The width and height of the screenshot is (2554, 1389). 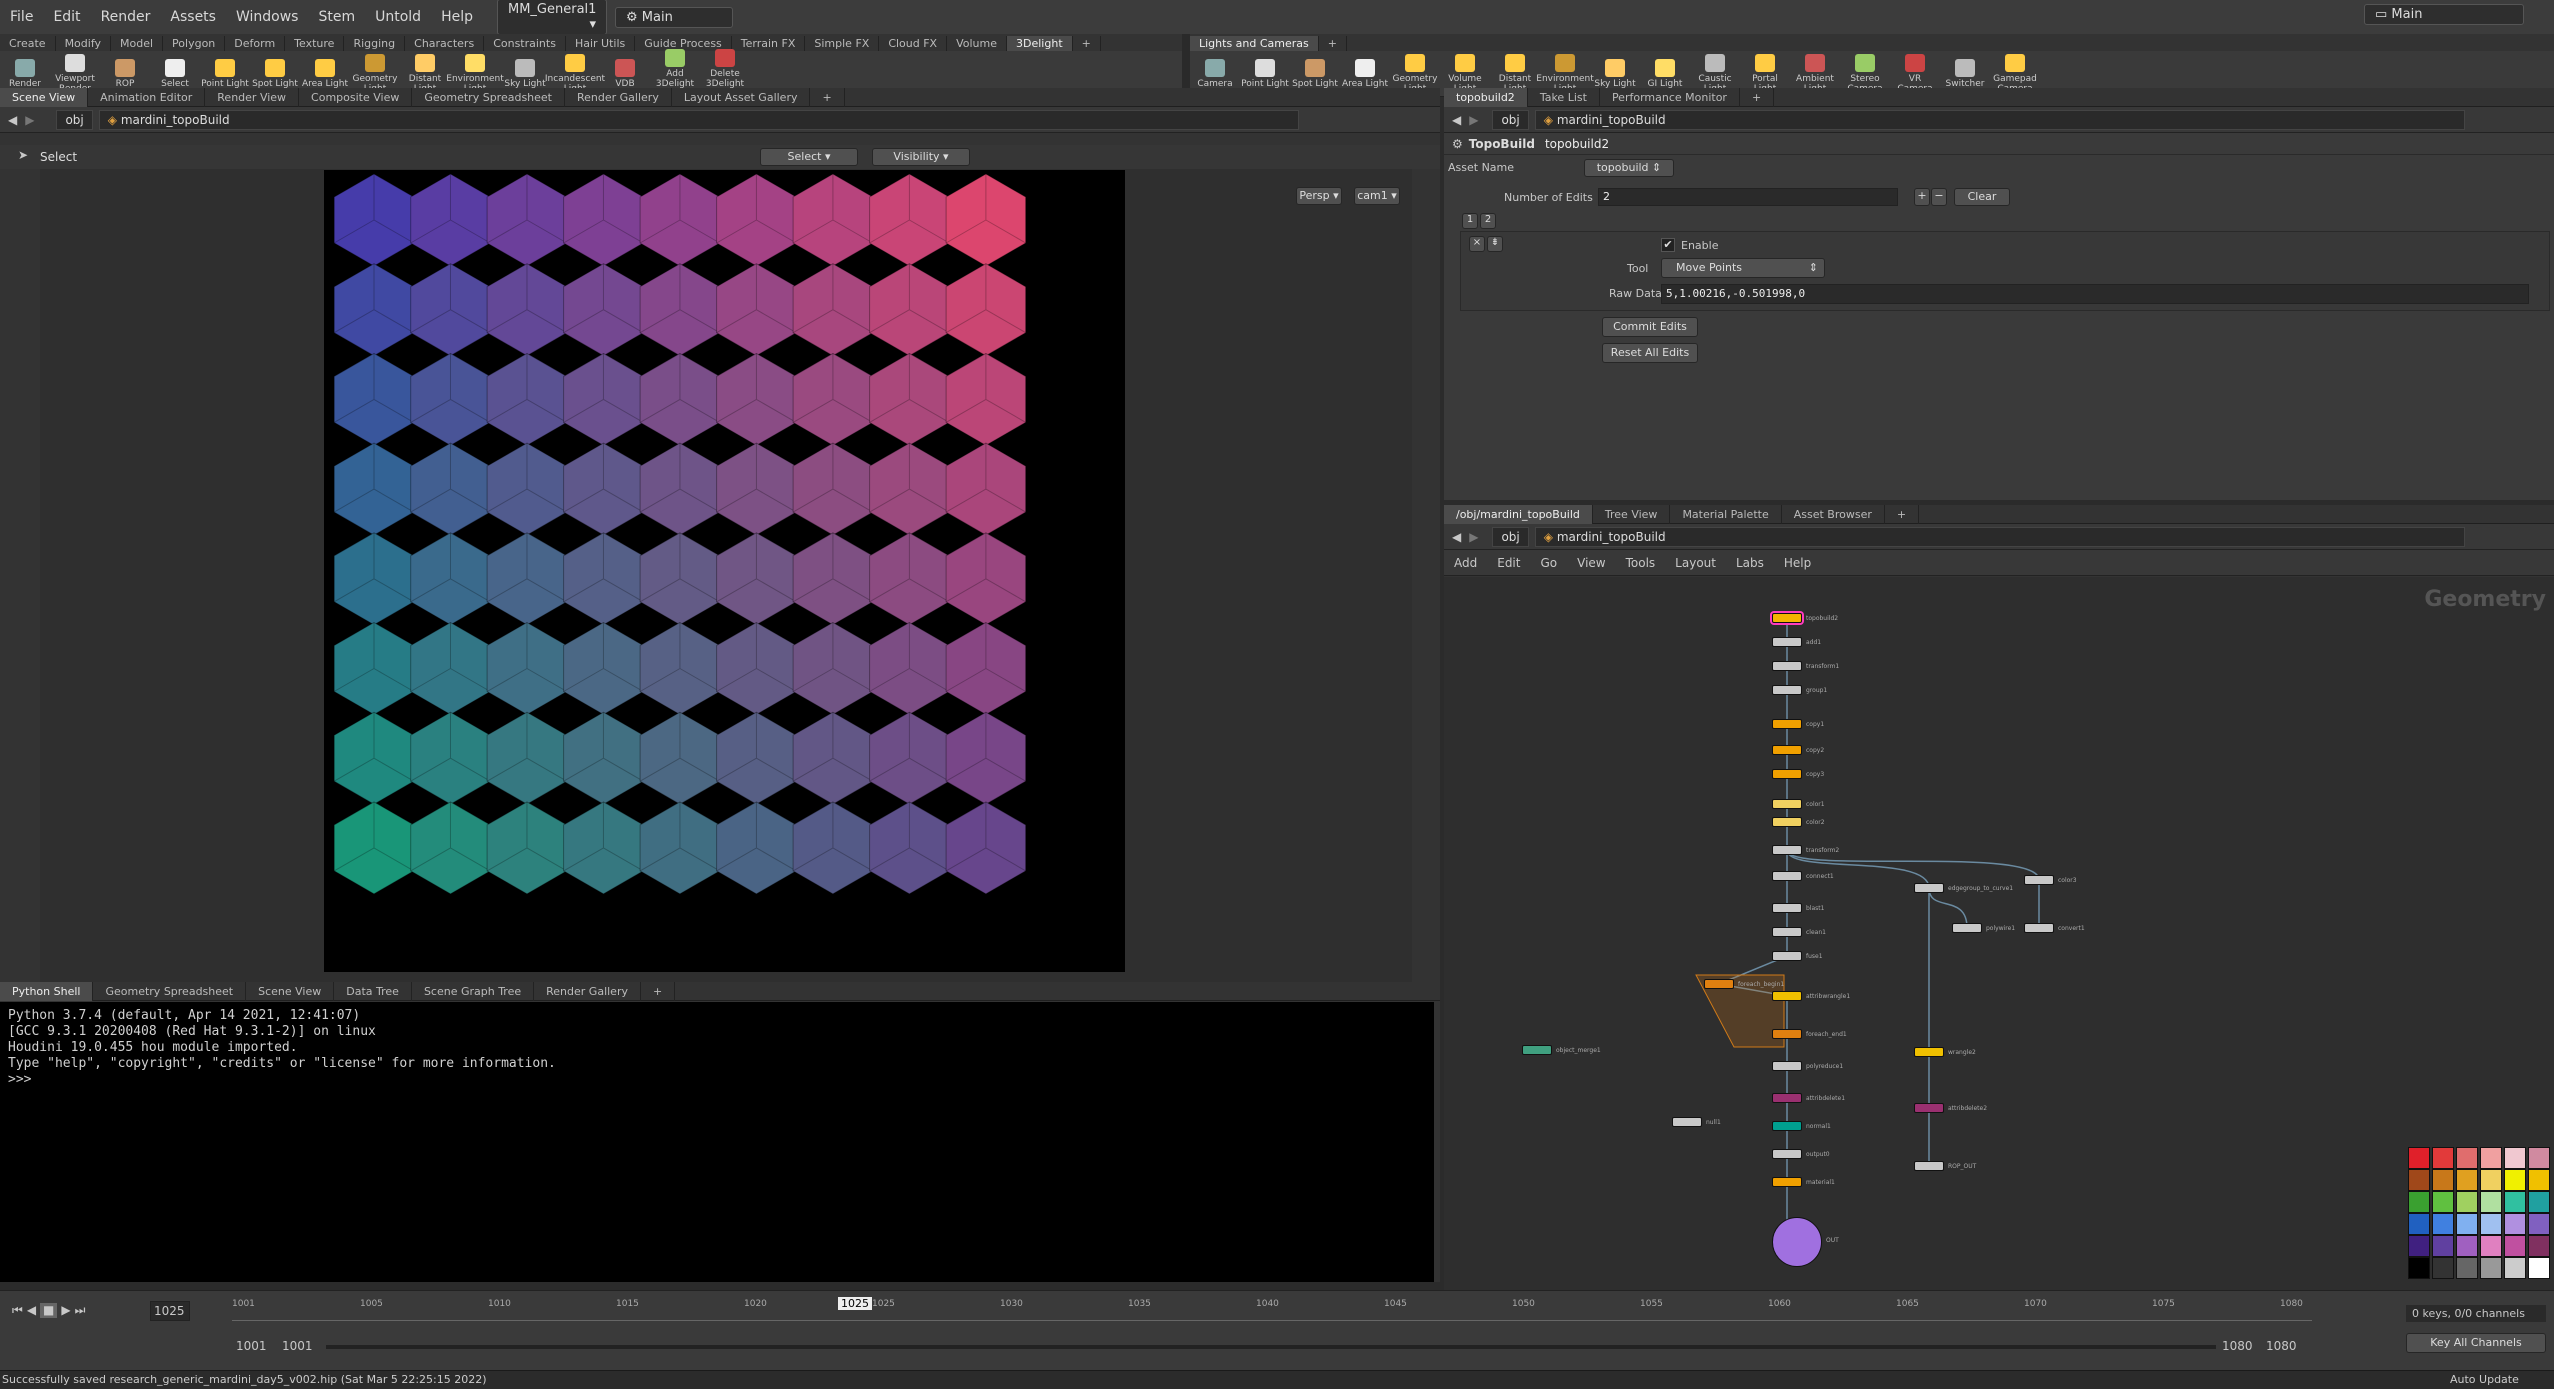 What do you see at coordinates (255, 43) in the screenshot?
I see `tab-deform: Deform` at bounding box center [255, 43].